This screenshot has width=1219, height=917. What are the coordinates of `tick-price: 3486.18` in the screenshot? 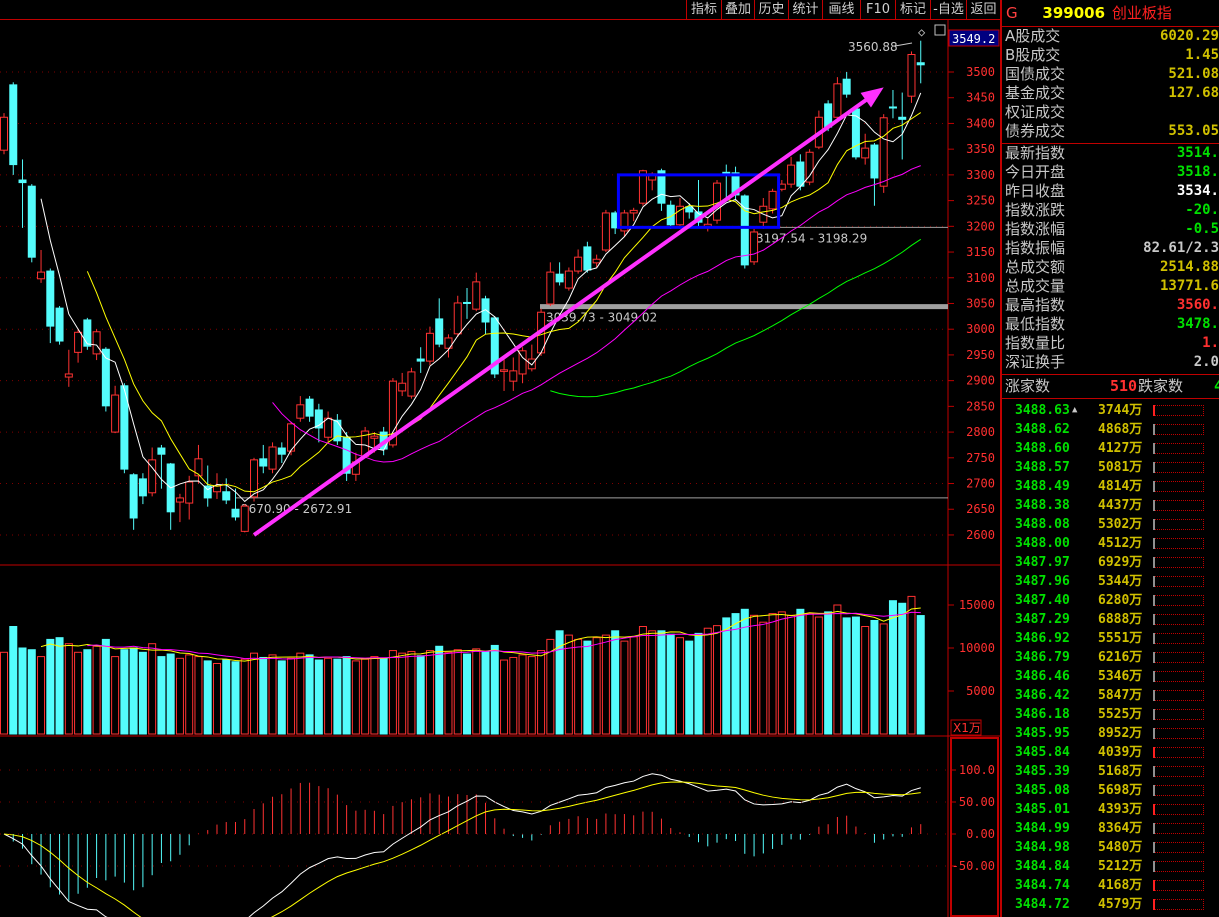 It's located at (1042, 714).